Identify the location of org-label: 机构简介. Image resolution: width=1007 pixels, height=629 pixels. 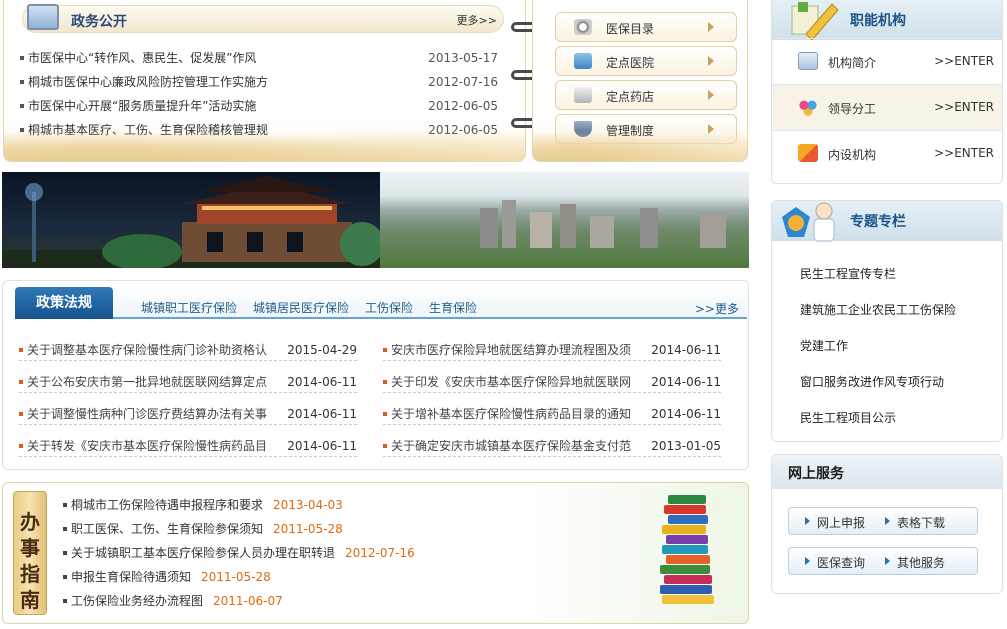
(852, 62).